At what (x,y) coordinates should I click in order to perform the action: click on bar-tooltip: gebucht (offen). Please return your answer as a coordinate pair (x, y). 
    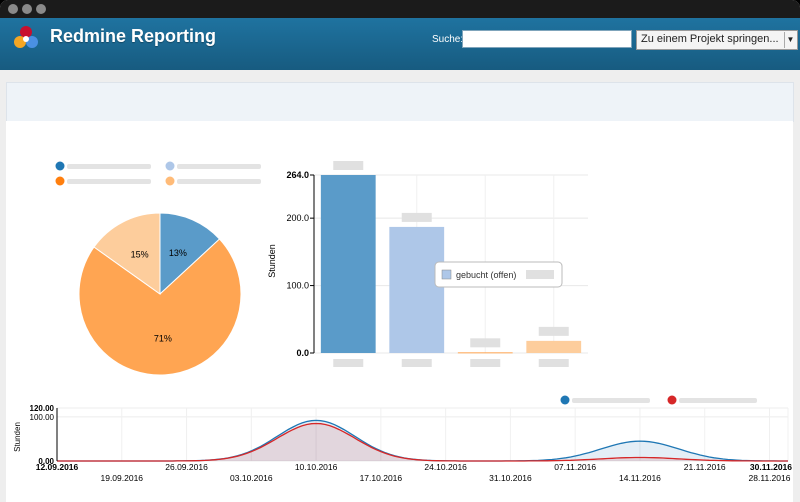
    Looking at the image, I should click on (498, 274).